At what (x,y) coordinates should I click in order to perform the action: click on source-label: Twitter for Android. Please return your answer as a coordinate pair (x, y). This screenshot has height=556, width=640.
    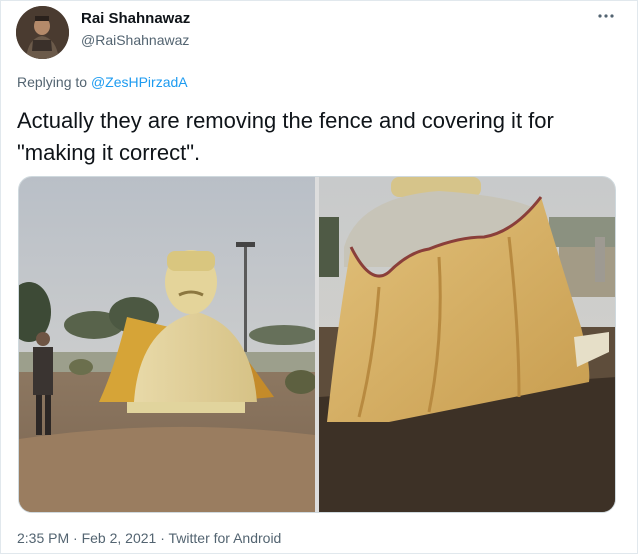
    Looking at the image, I should click on (225, 538).